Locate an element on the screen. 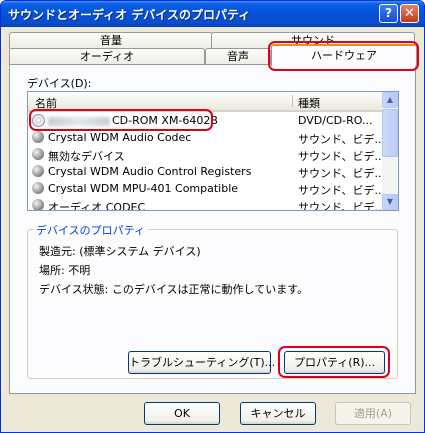  title-bar: サウンドとオーディオ デバイスのプロパティ ? ✕ is located at coordinates (212, 14).